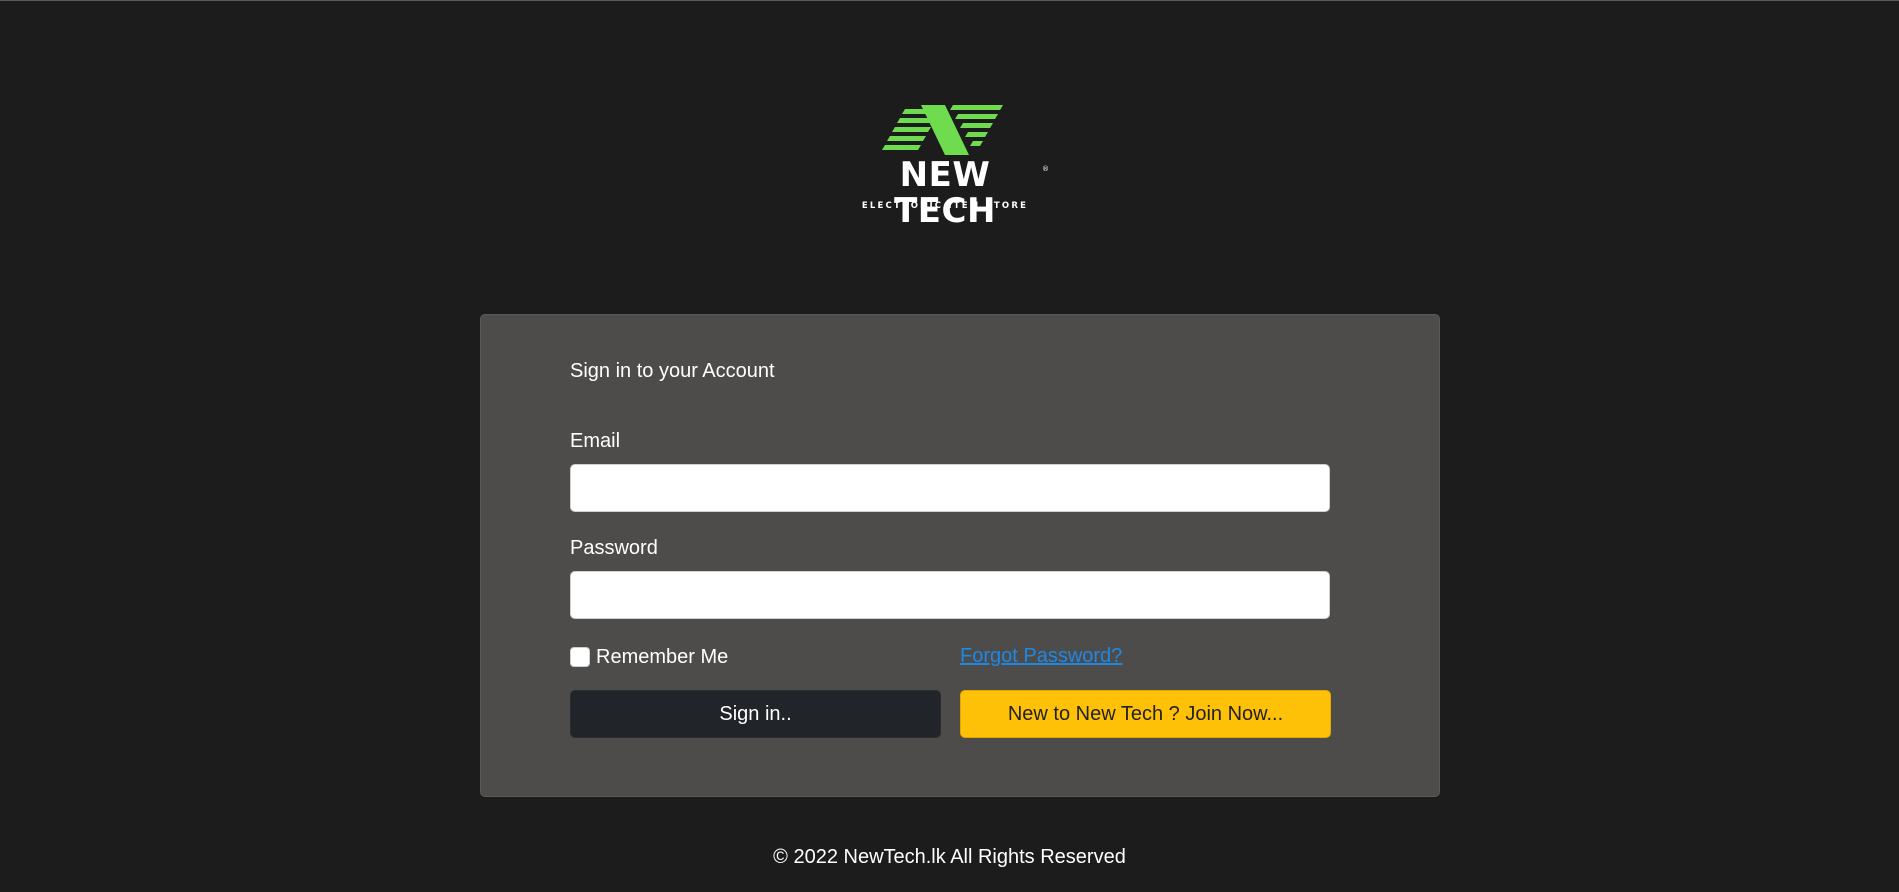  I want to click on email-label: Email, so click(595, 441).